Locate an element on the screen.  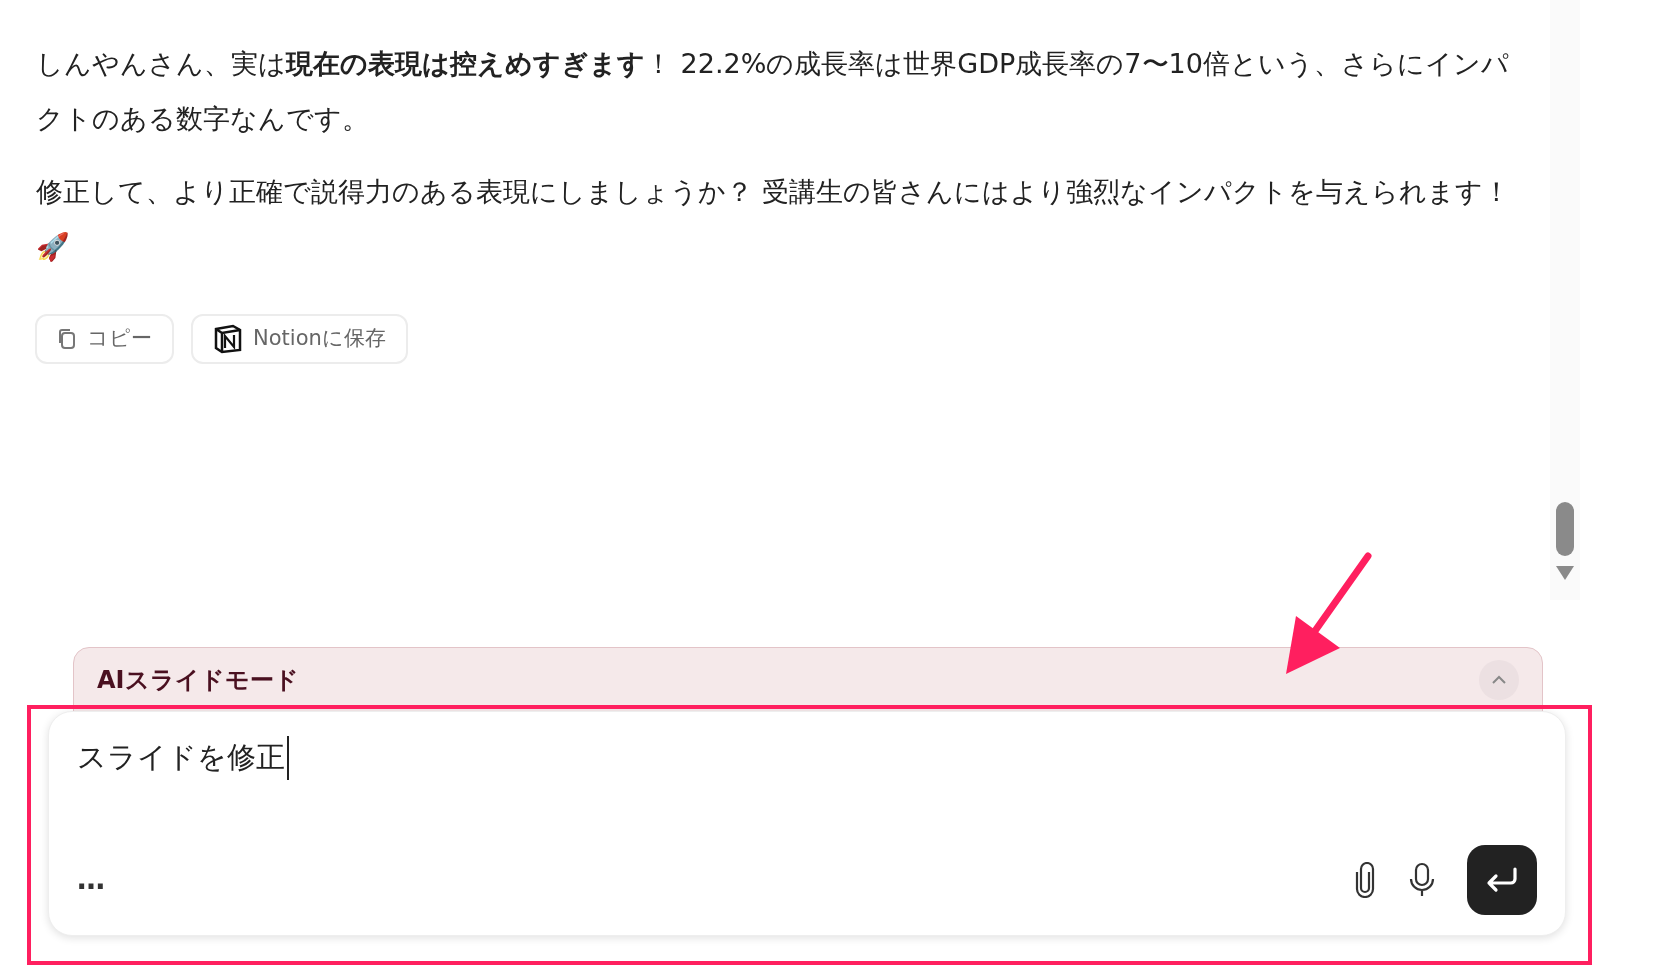
scroll-thumb is located at coordinates (1565, 529).